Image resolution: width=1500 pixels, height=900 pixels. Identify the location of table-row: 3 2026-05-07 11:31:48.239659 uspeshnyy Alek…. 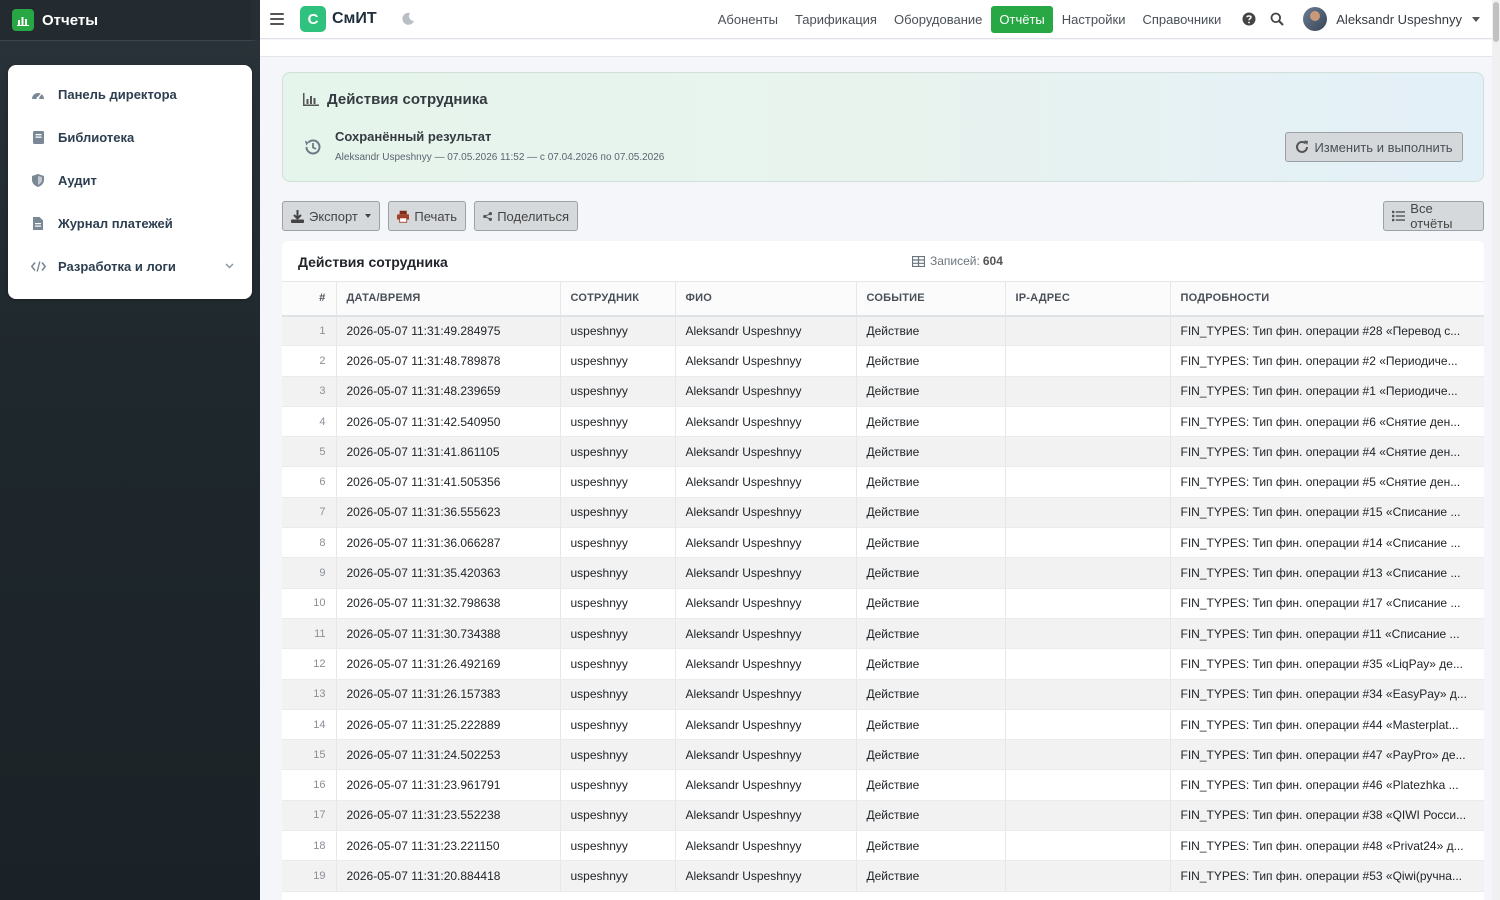
(883, 391).